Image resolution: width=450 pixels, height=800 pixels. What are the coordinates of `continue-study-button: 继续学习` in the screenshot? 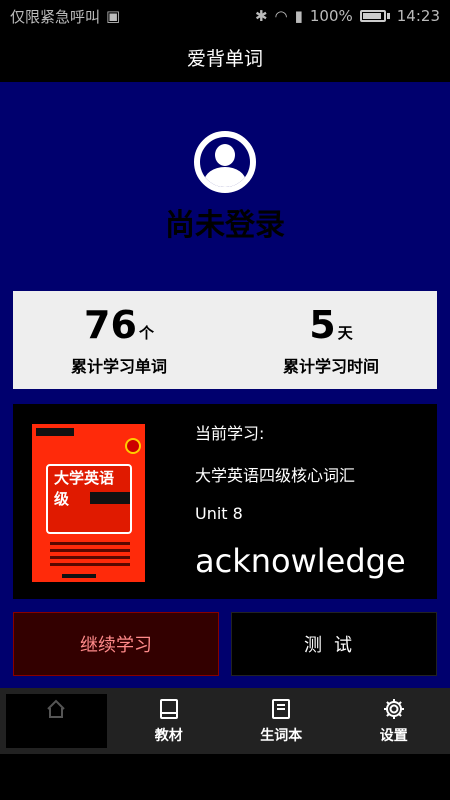 It's located at (116, 644).